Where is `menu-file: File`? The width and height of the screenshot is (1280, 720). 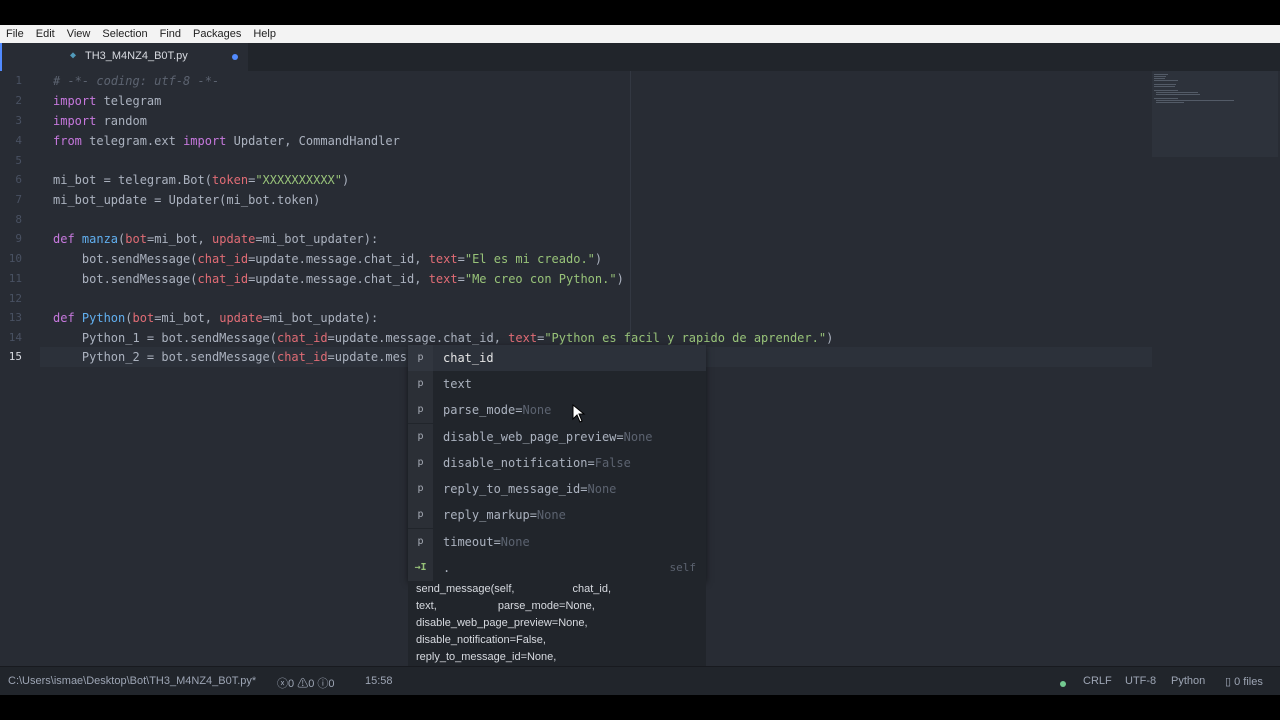 menu-file: File is located at coordinates (15, 34).